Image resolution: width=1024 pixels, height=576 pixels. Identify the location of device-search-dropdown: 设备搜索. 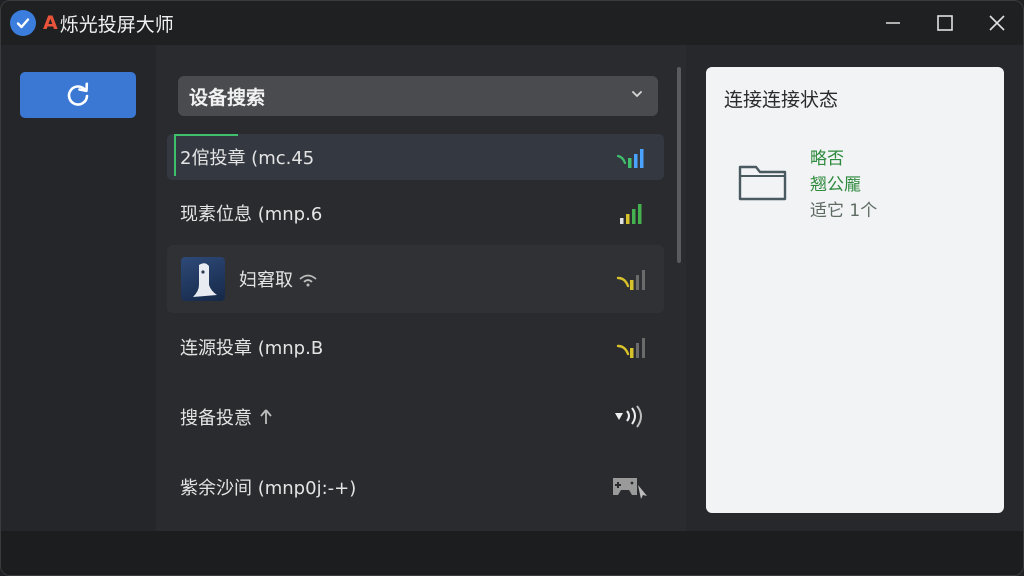
(418, 96).